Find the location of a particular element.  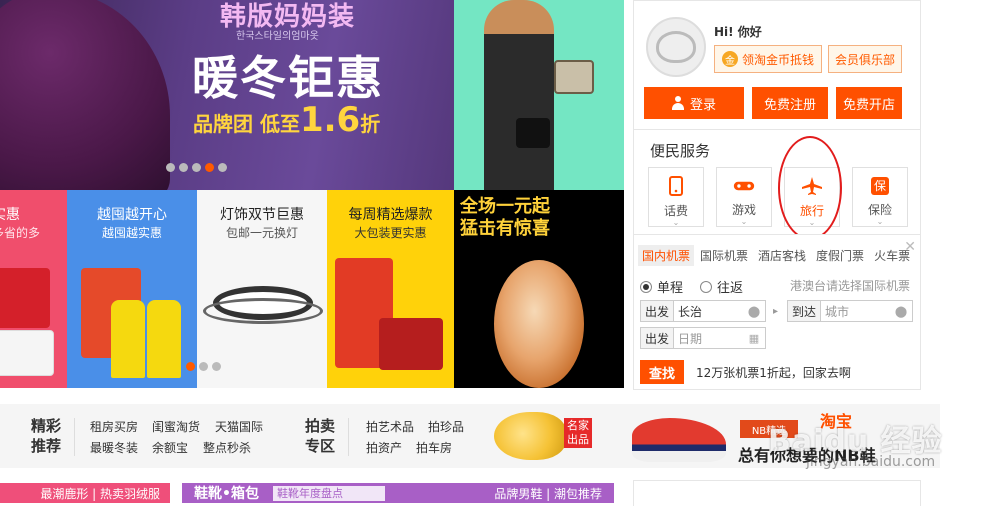

search-button: 查找 is located at coordinates (662, 372).